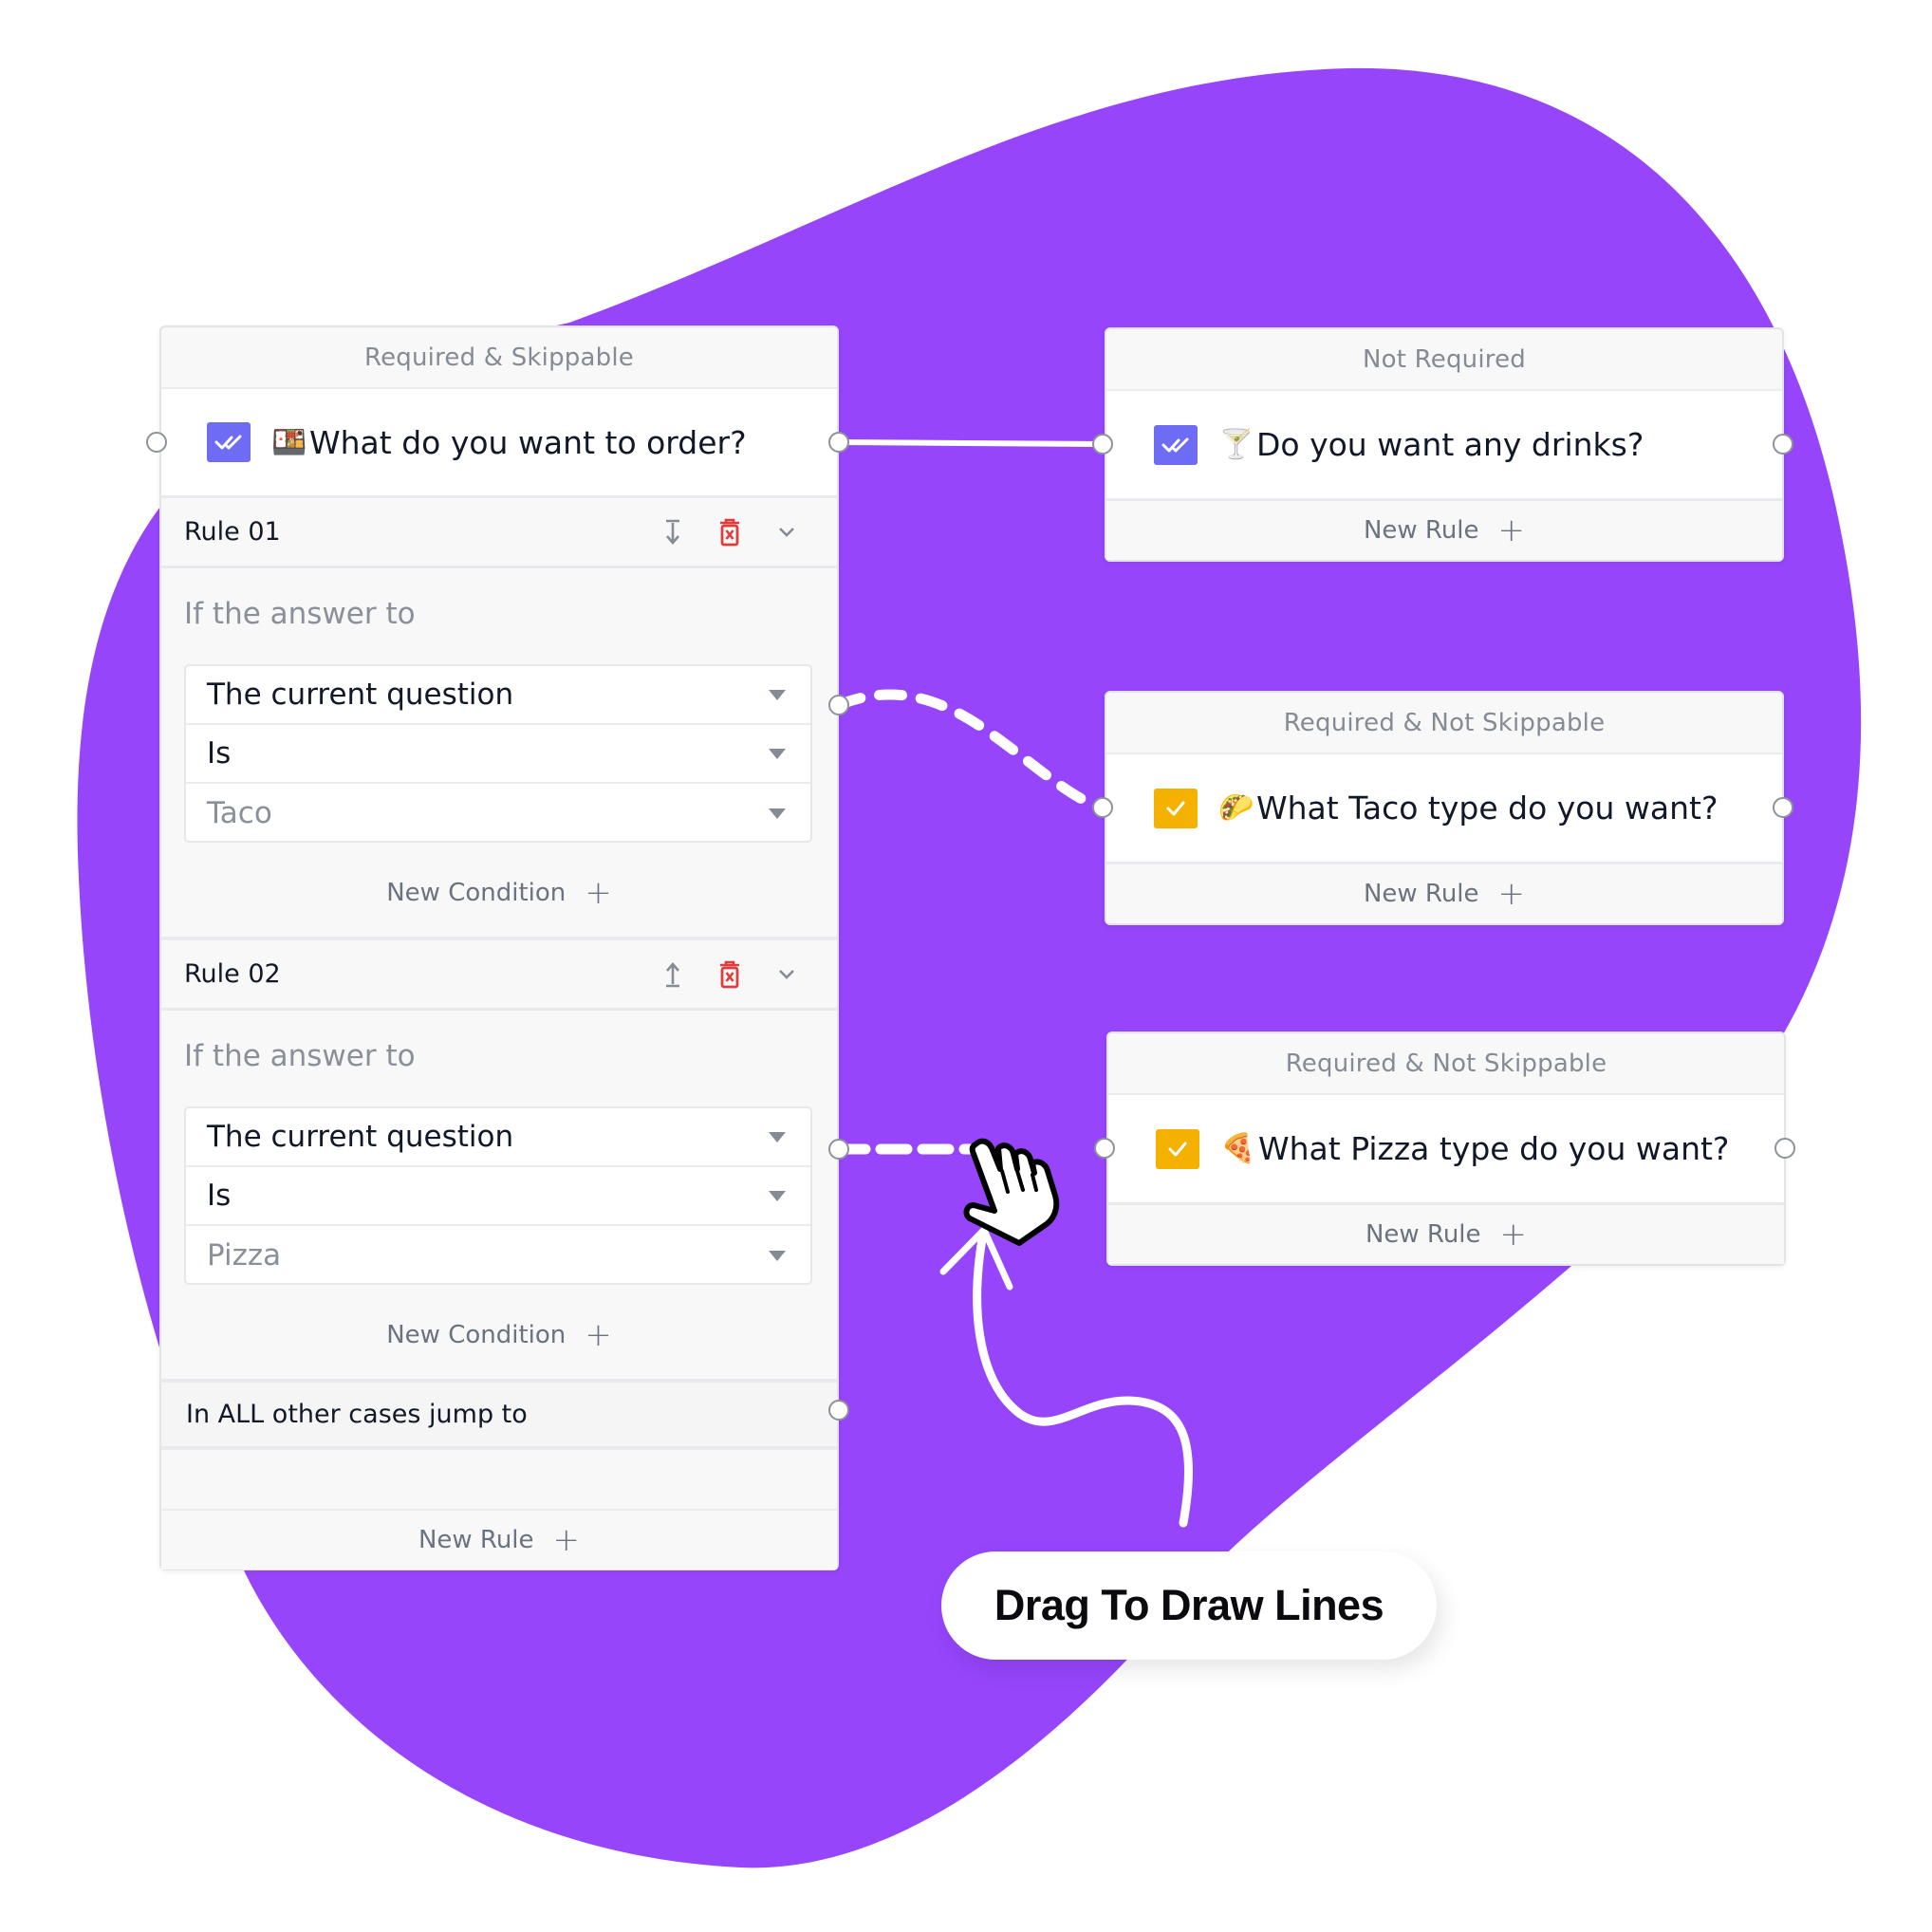  I want to click on bento-box-icon: 🍱, so click(289, 442).